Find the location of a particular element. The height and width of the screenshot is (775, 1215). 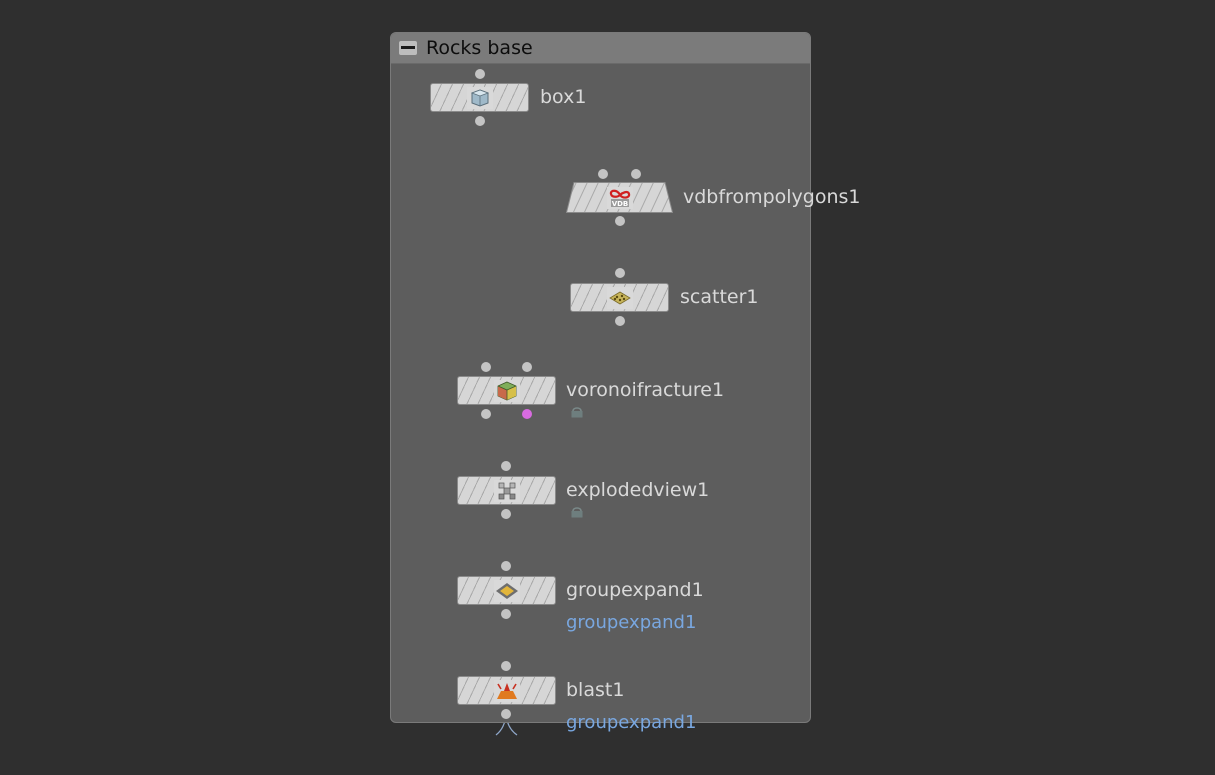

group-badge-blast1: groupexpand1 is located at coordinates (631, 722).